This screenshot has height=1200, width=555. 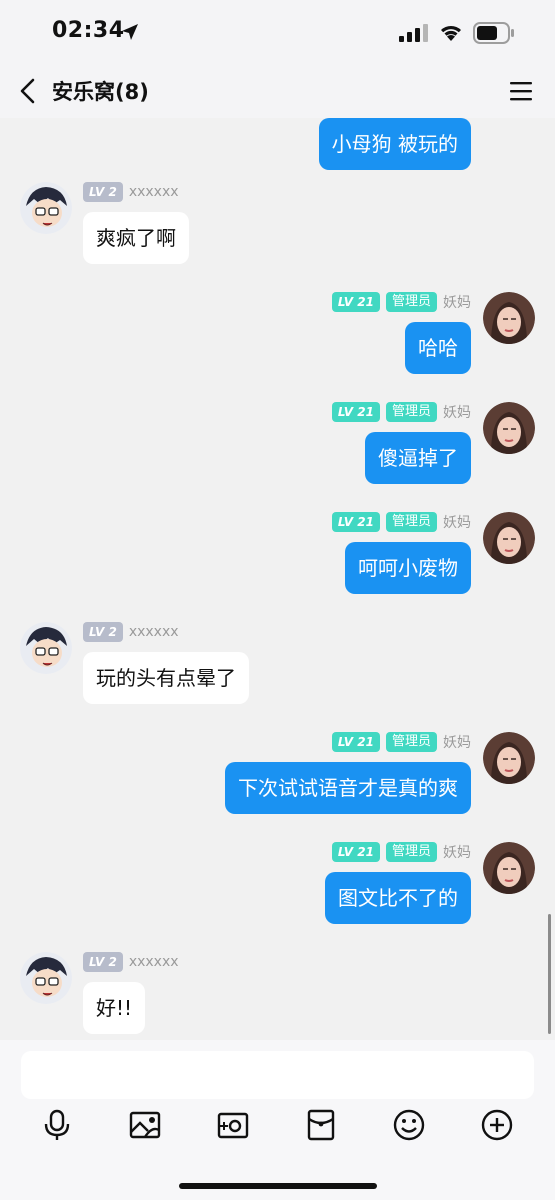 What do you see at coordinates (549, 974) in the screenshot?
I see `scrollbar` at bounding box center [549, 974].